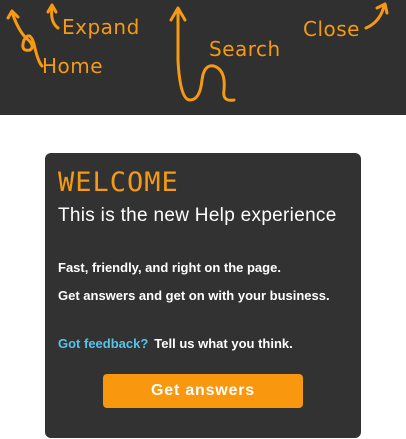 This screenshot has height=439, width=406. I want to click on feedback-text: Tell us what you think., so click(223, 343).